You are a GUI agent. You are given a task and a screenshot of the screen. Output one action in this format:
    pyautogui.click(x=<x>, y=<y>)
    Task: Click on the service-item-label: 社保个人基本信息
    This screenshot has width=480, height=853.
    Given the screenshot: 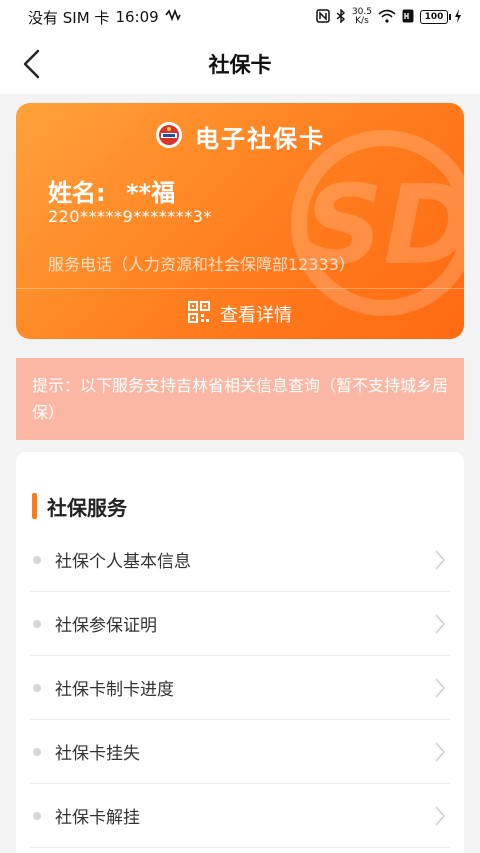 What is the action you would take?
    pyautogui.click(x=123, y=562)
    